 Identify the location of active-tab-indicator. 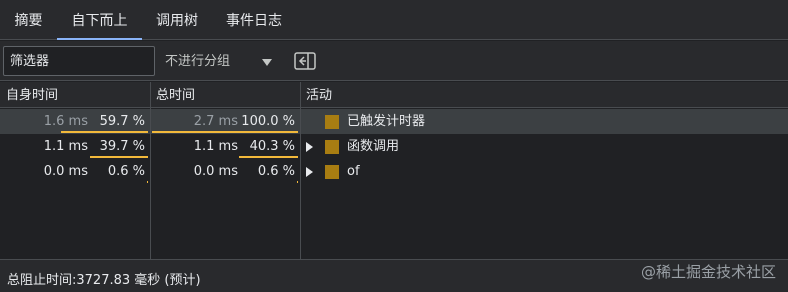
(99, 39).